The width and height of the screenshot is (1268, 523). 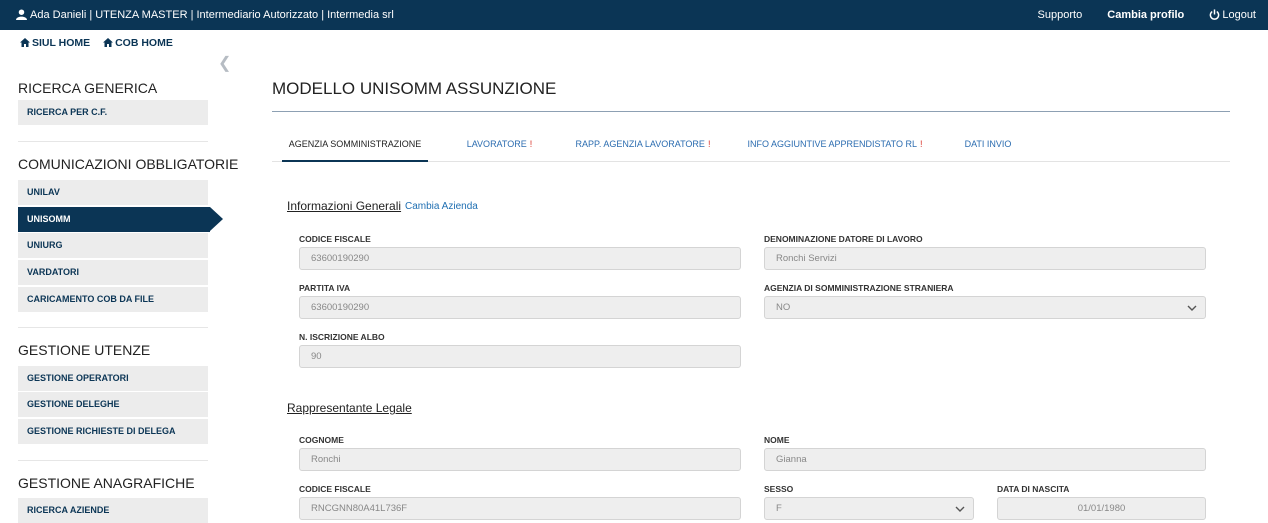 What do you see at coordinates (779, 508) in the screenshot?
I see `sesso-value: F` at bounding box center [779, 508].